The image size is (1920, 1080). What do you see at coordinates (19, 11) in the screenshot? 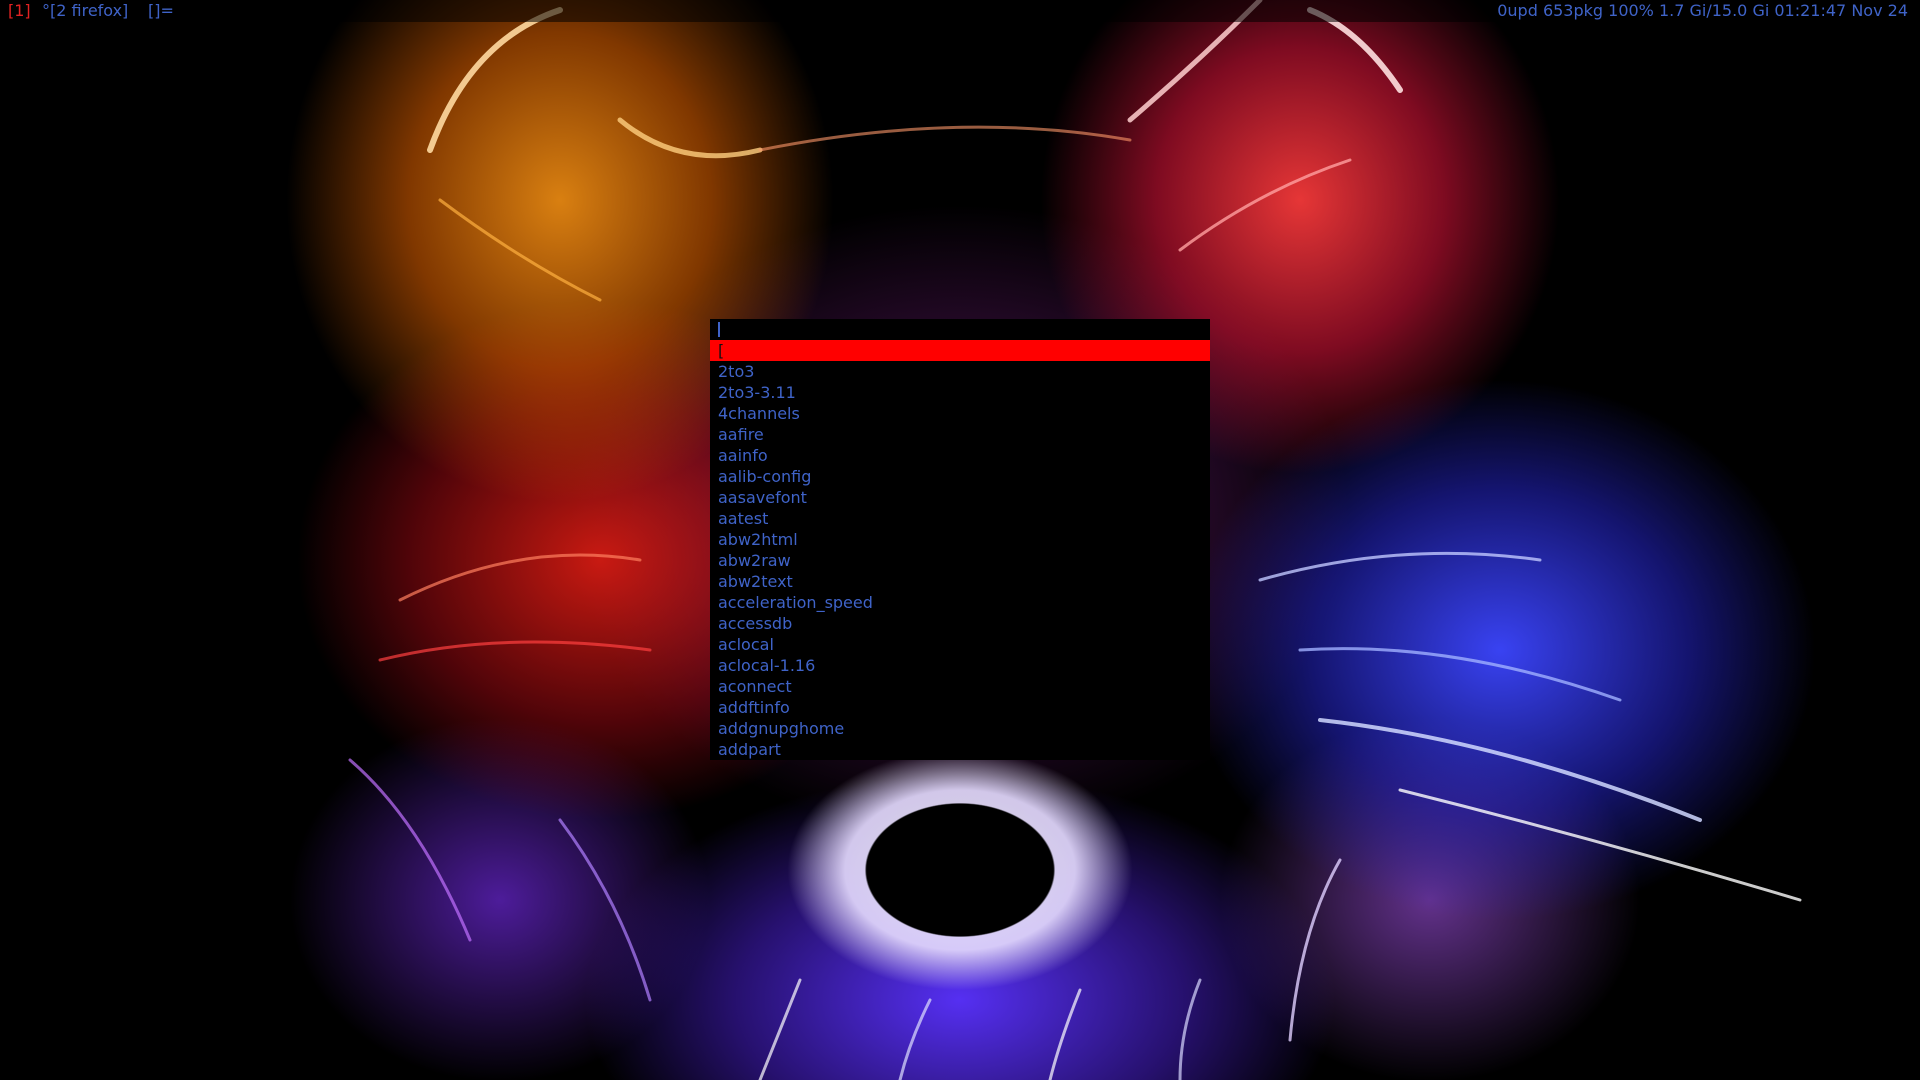
I see `workspace-tag-1: [1]` at bounding box center [19, 11].